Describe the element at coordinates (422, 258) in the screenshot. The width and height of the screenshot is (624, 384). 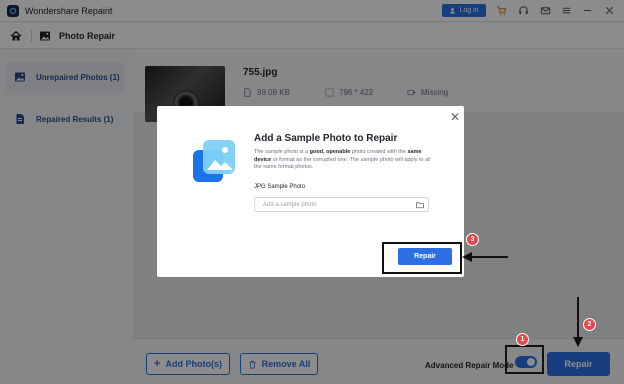
I see `annotation-box-dialog-repair` at that location.